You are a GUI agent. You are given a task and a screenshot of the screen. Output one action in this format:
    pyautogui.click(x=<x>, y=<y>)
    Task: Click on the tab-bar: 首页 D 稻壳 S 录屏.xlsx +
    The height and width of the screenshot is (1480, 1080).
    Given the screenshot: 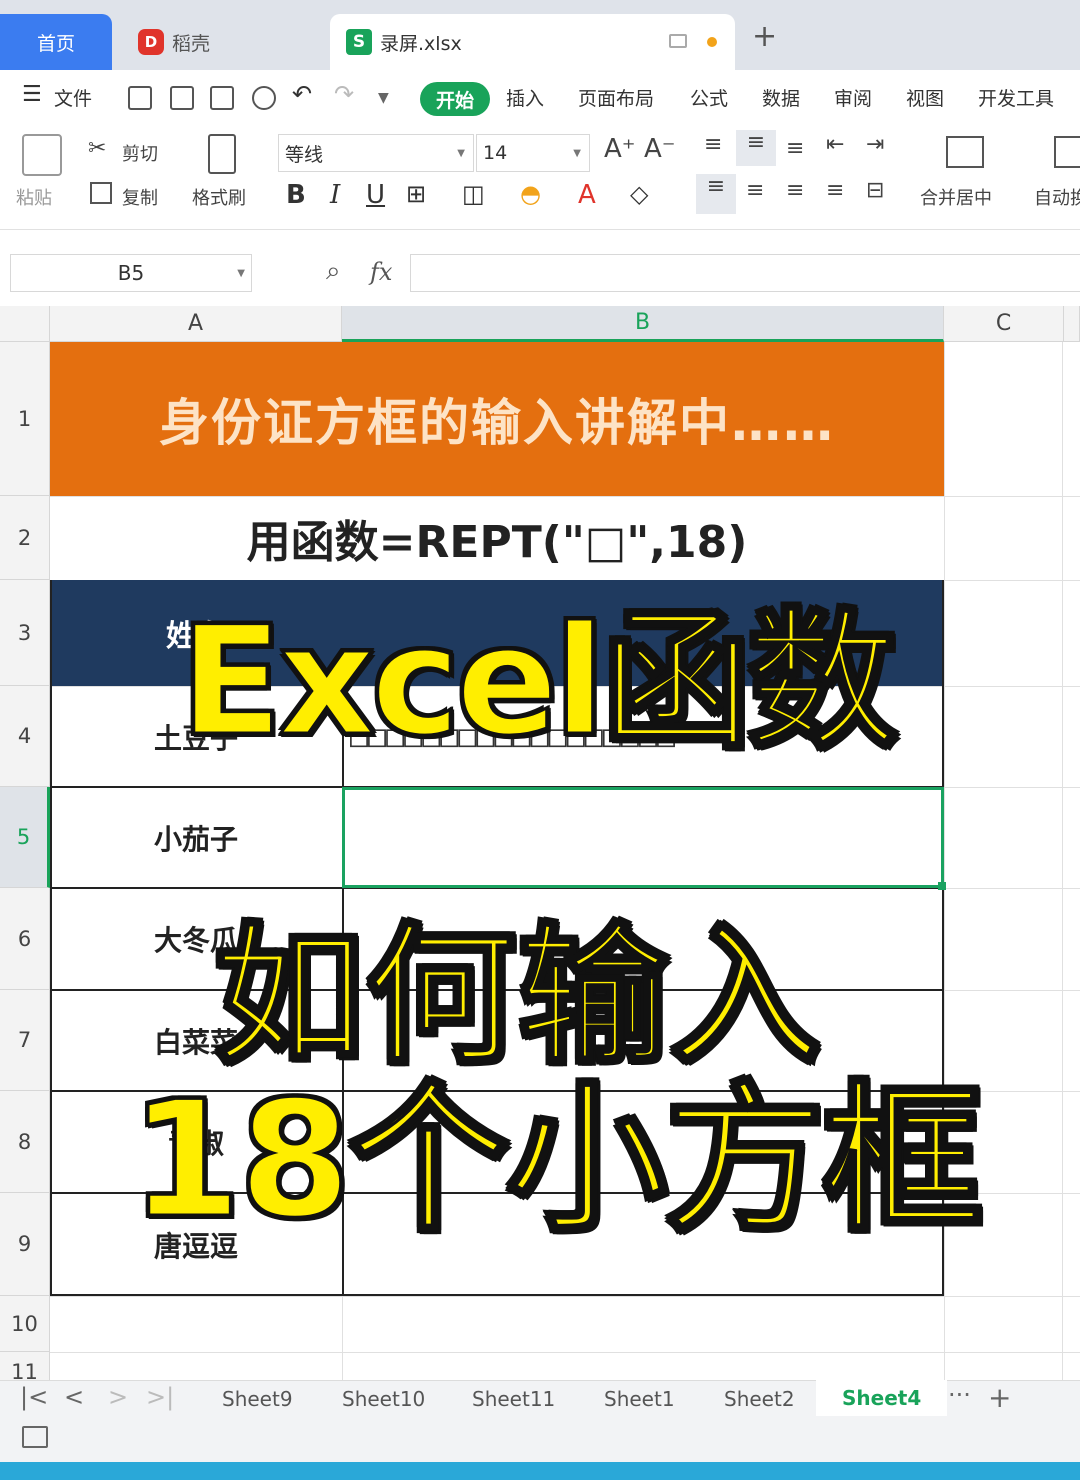 What is the action you would take?
    pyautogui.click(x=540, y=35)
    